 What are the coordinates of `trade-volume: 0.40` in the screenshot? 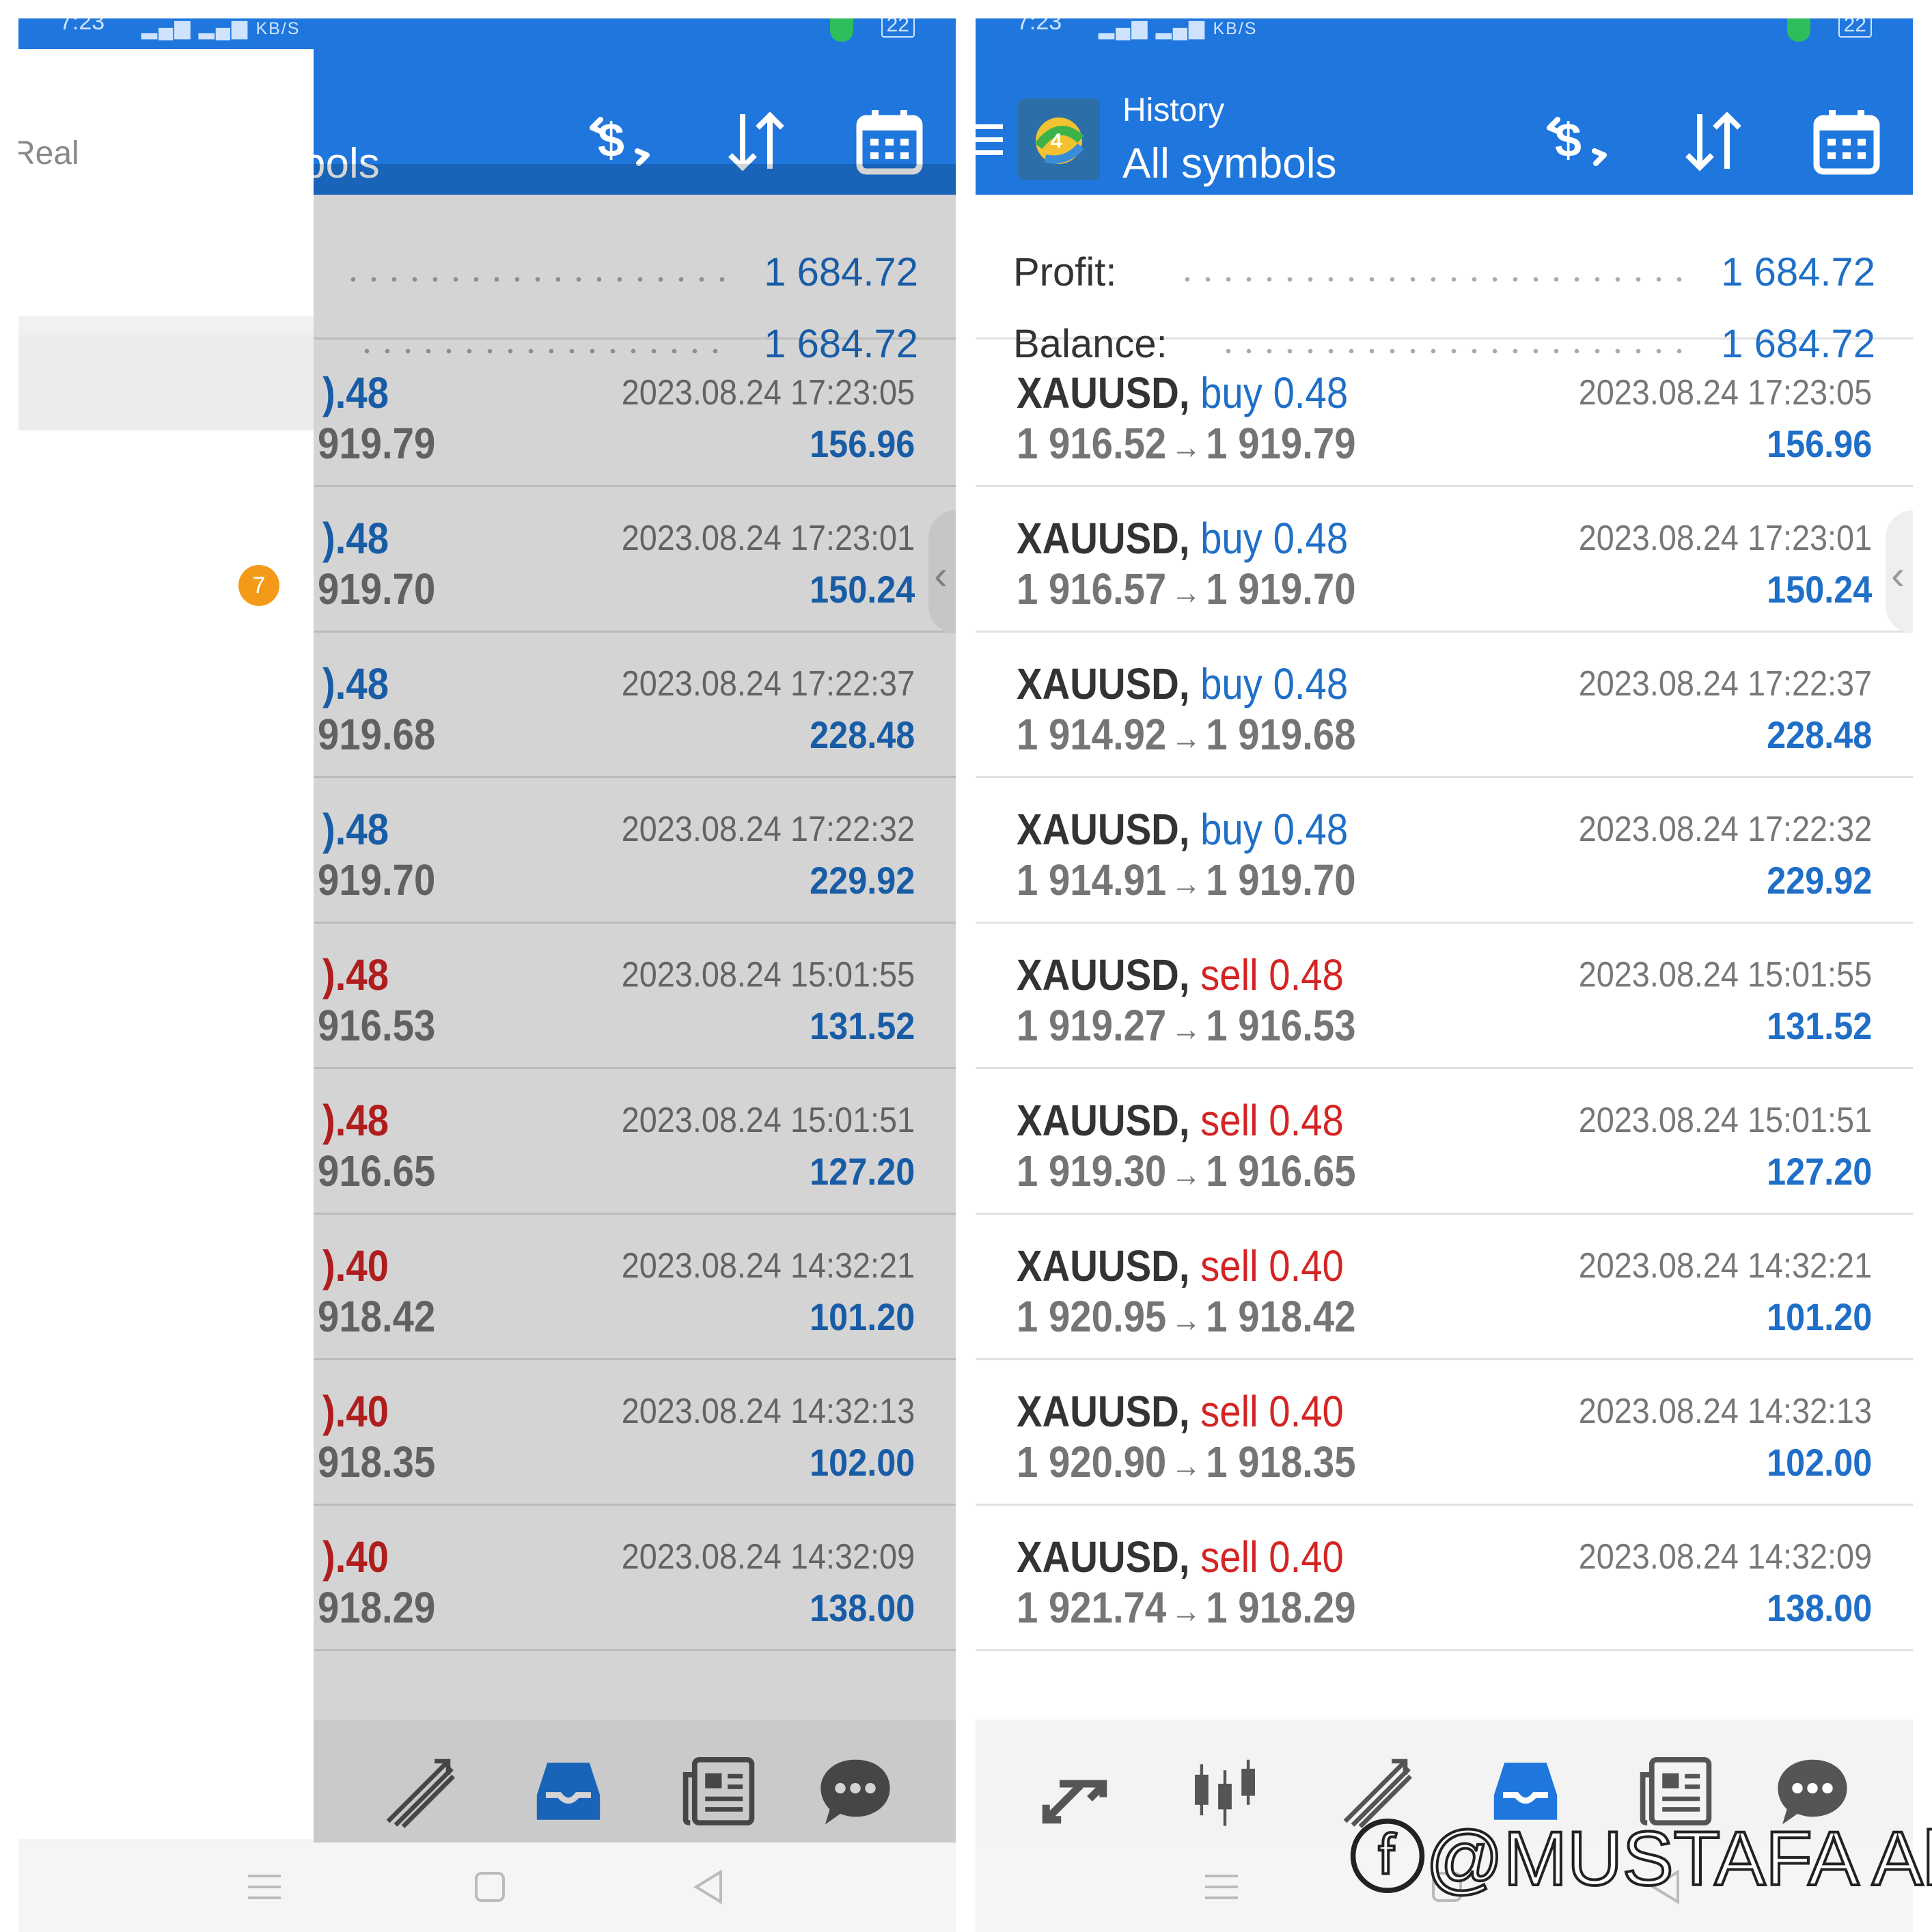 It's located at (1307, 1412).